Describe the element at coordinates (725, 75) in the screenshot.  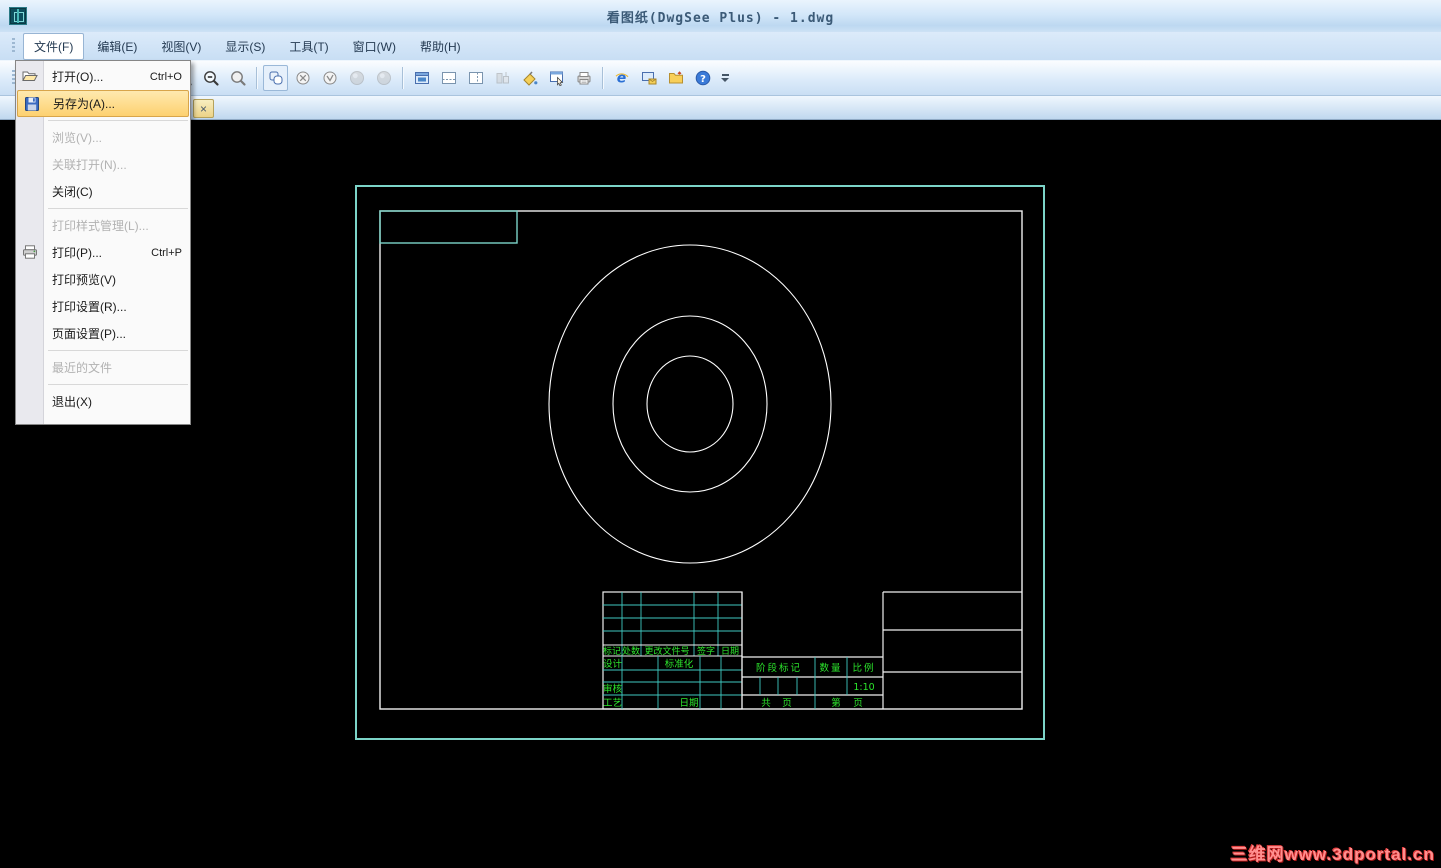
I see `toolbar-overflow-bar` at that location.